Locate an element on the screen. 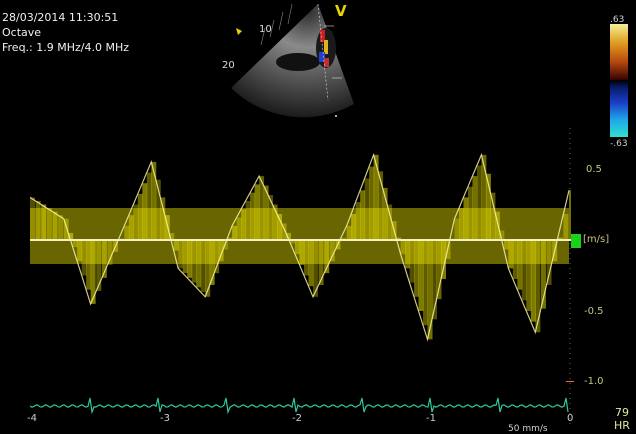 The width and height of the screenshot is (636, 434). velocity-unit: [m/s] is located at coordinates (596, 239).